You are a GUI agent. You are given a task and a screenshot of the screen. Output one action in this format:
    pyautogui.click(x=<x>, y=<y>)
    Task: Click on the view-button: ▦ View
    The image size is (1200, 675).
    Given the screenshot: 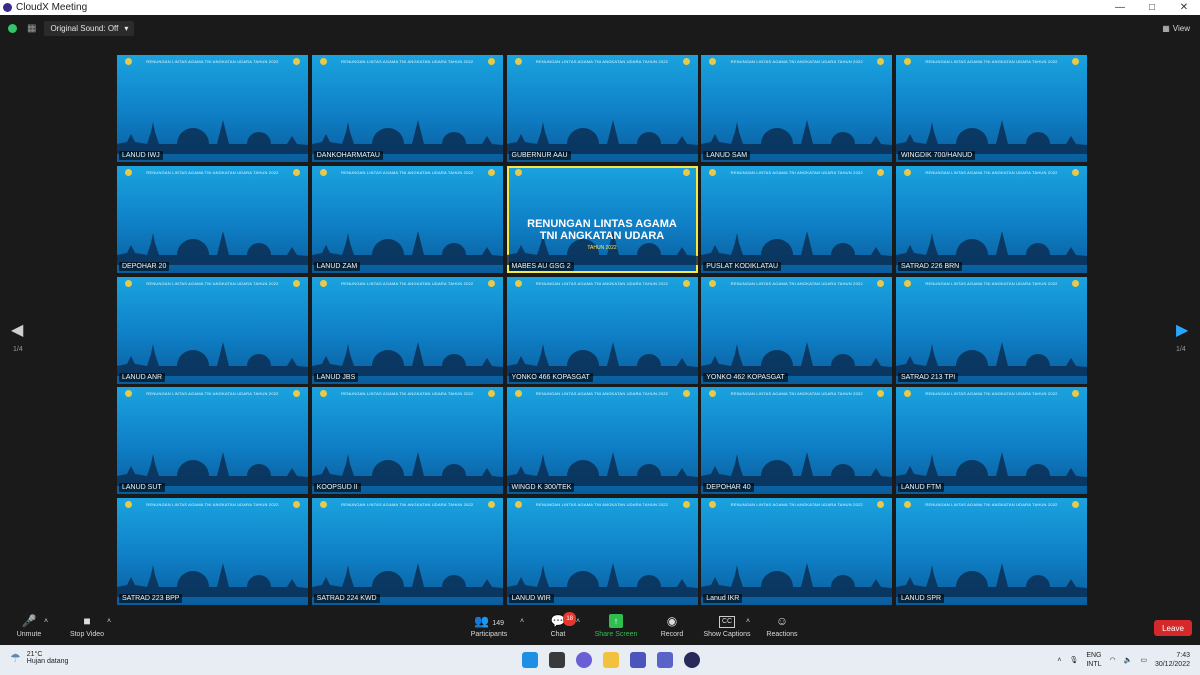 What is the action you would take?
    pyautogui.click(x=1176, y=28)
    